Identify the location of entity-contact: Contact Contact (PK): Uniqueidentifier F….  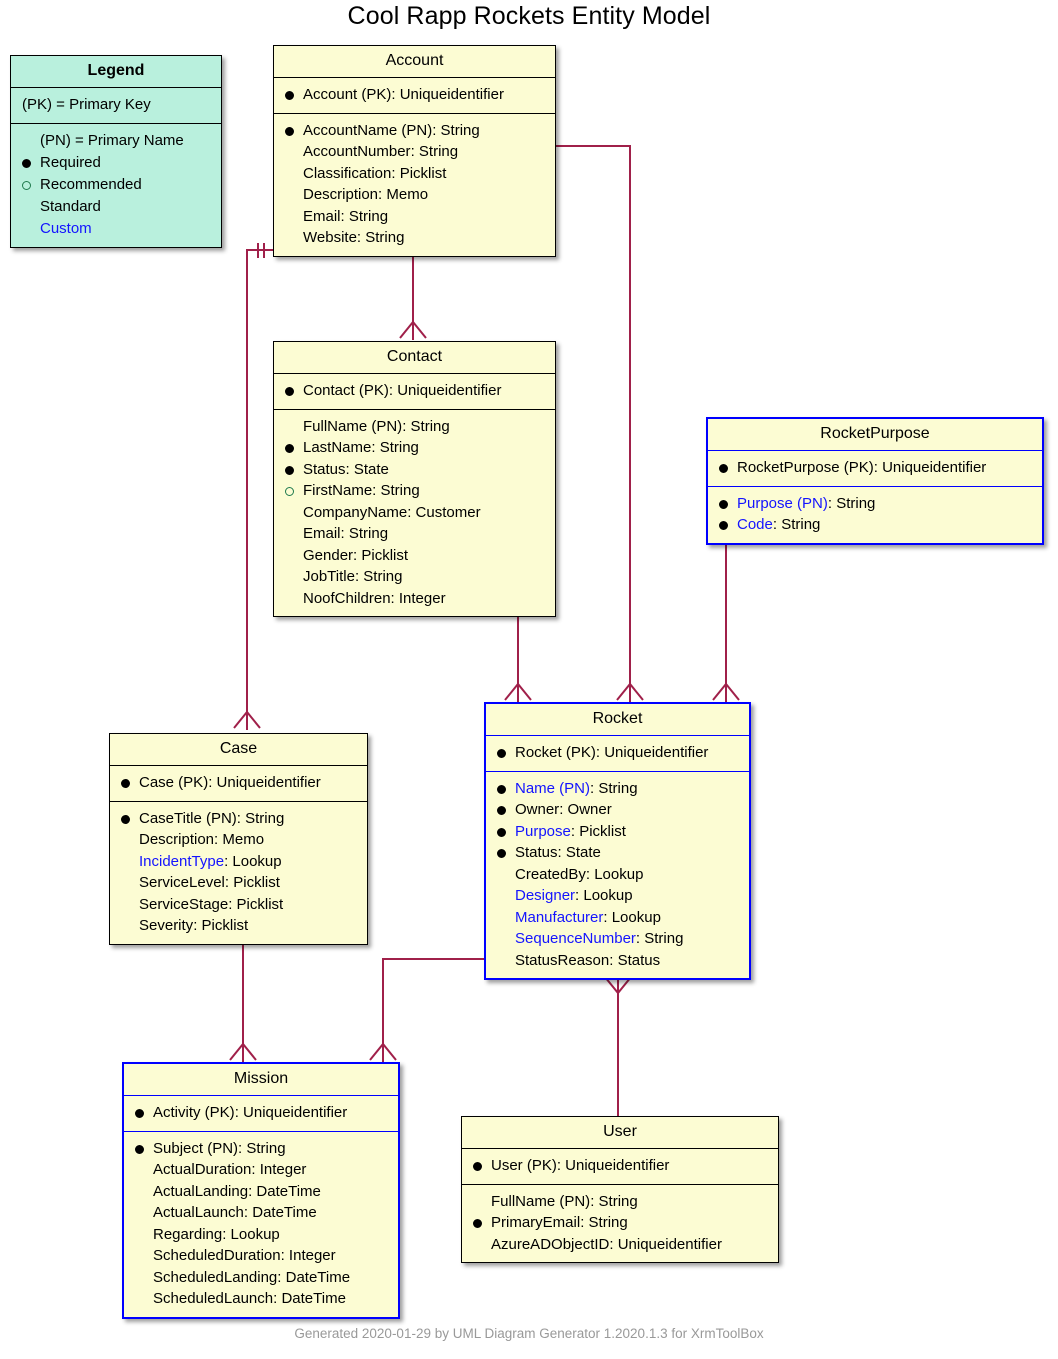
(414, 479).